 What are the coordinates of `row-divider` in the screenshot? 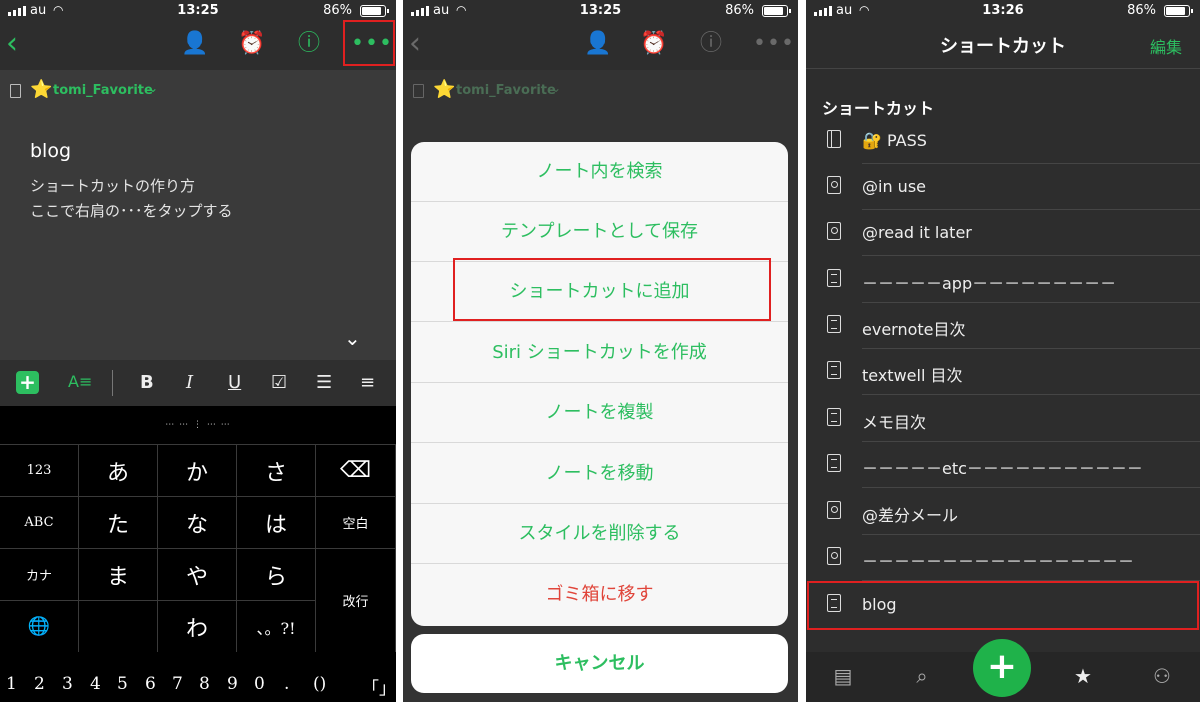 It's located at (1031, 255).